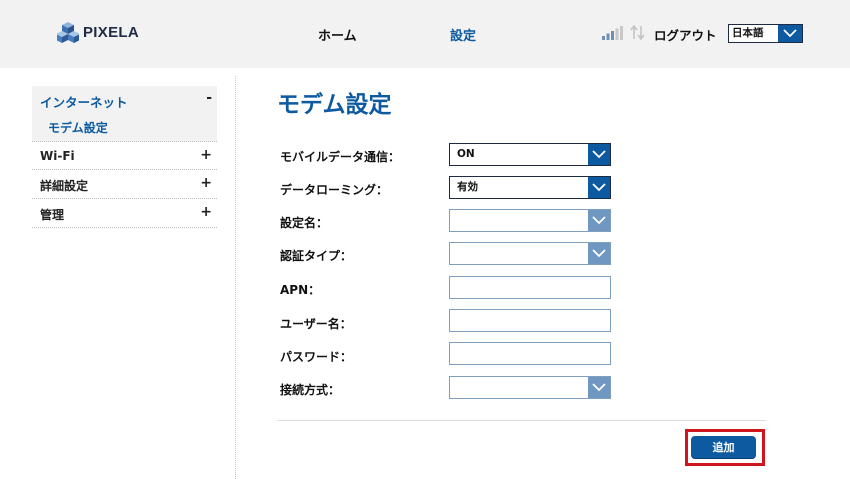 This screenshot has width=850, height=479. I want to click on top-header: PIXELA ホーム 設定 ログアウト 日本語, so click(425, 34).